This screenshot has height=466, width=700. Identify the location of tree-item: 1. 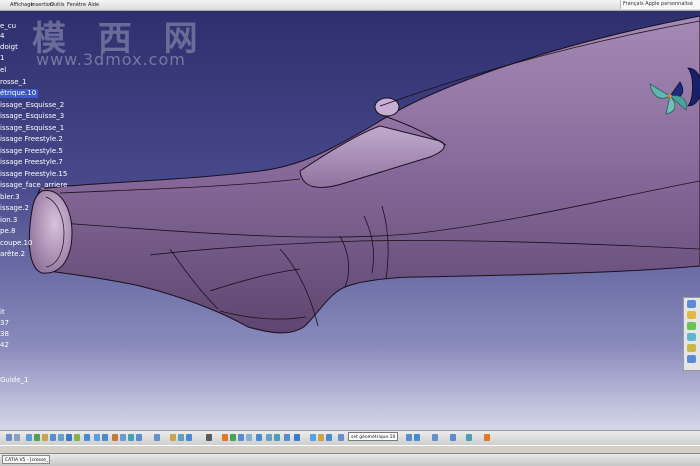
(2, 58).